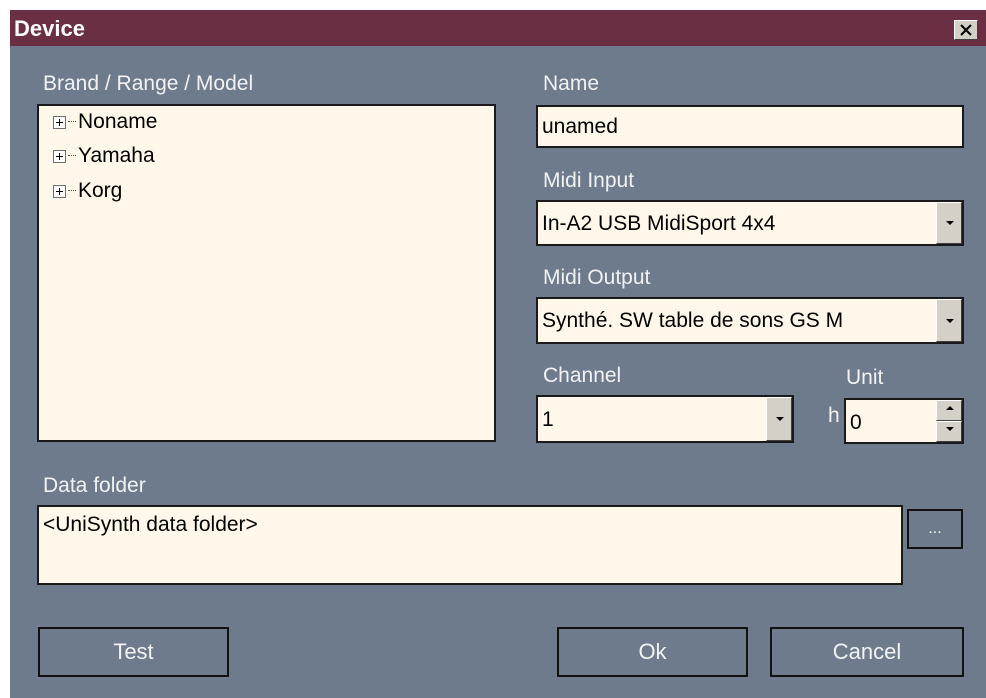 The image size is (986, 698). Describe the element at coordinates (904, 421) in the screenshot. I see `unit-spinner: 0` at that location.